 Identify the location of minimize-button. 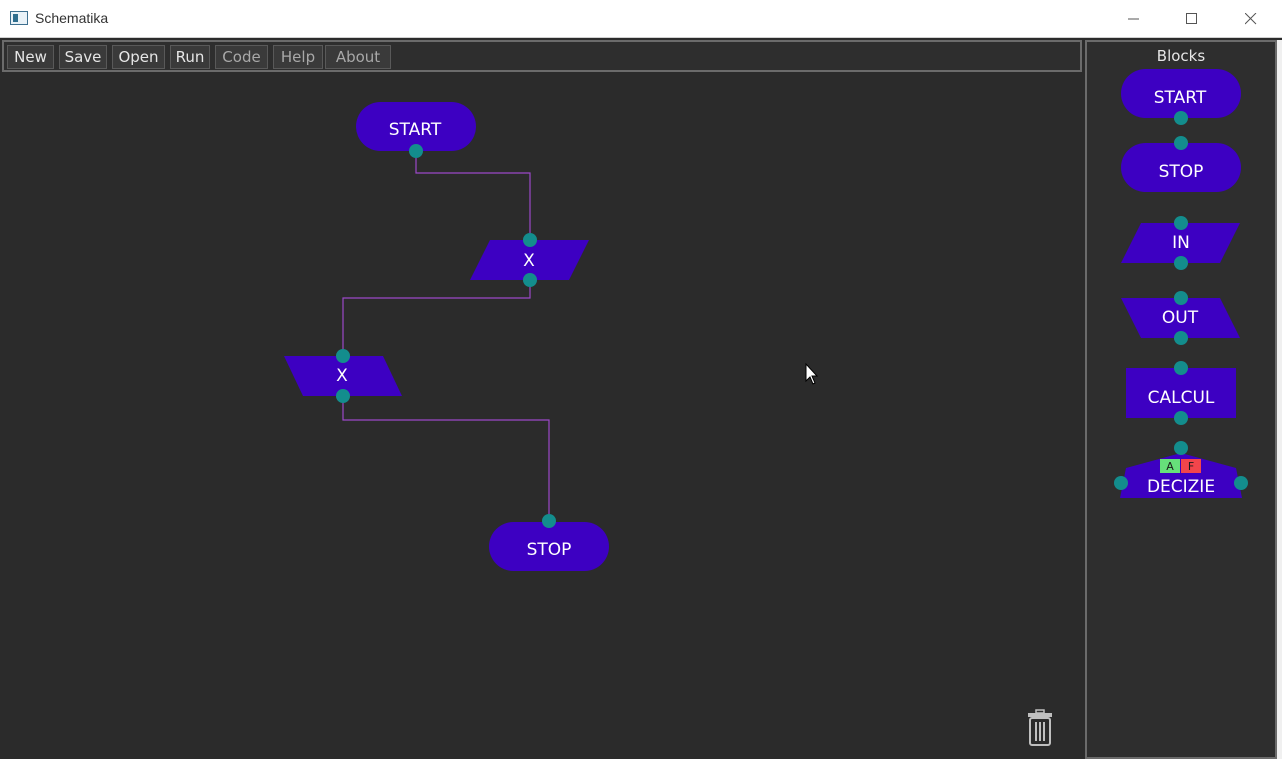
(1134, 19).